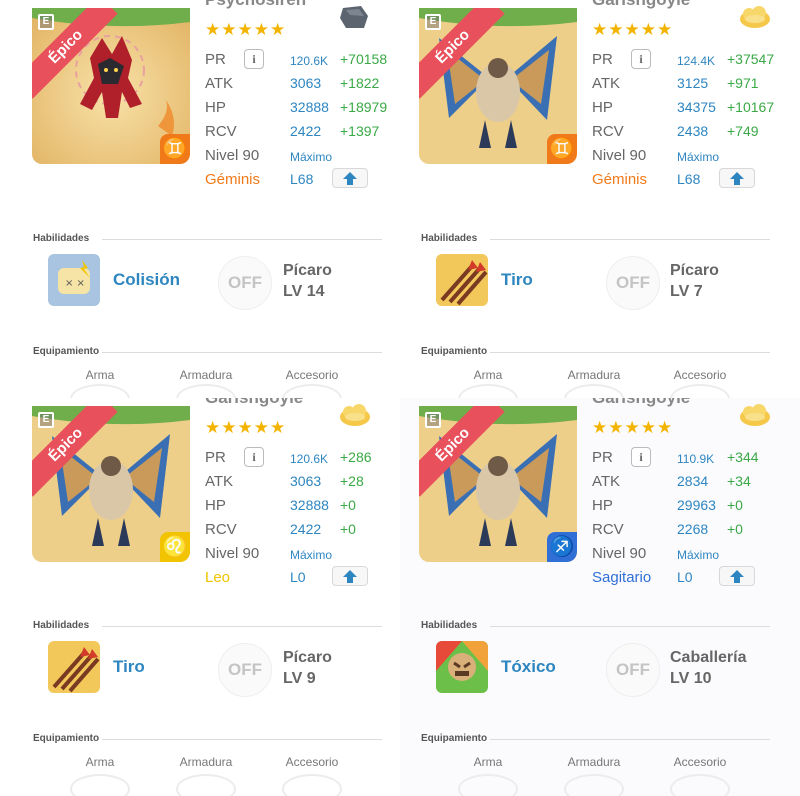  Describe the element at coordinates (686, 291) in the screenshot. I see `role-level: LV 7` at that location.